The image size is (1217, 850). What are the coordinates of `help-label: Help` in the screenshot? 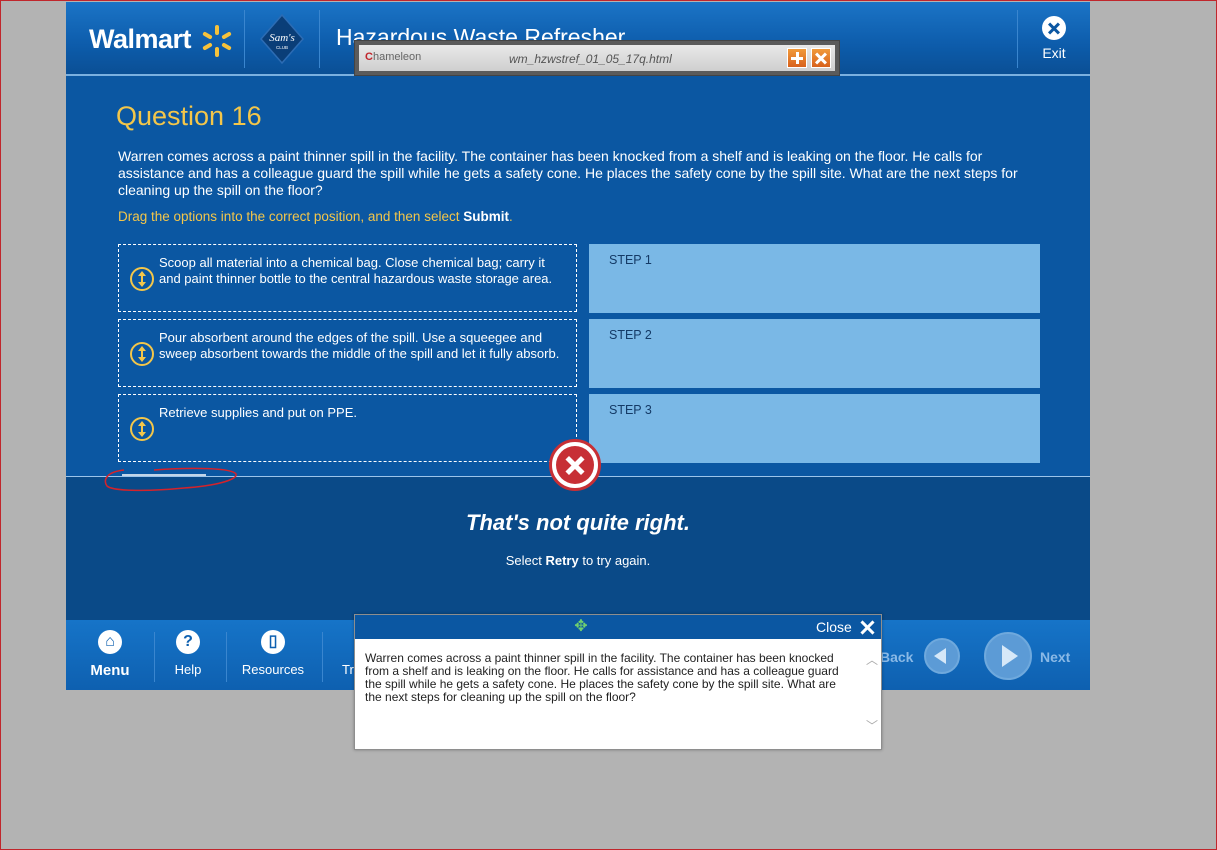 It's located at (188, 669).